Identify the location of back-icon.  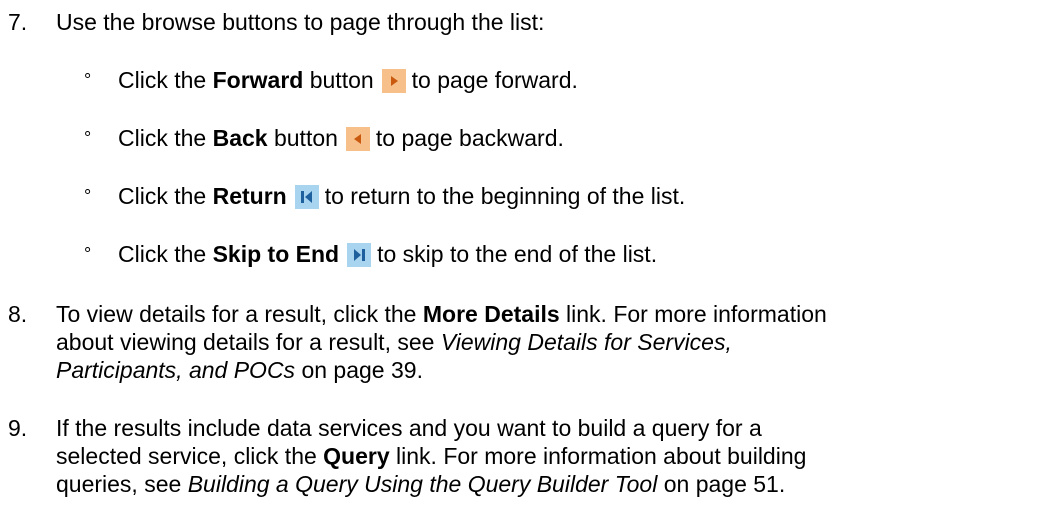
(357, 139).